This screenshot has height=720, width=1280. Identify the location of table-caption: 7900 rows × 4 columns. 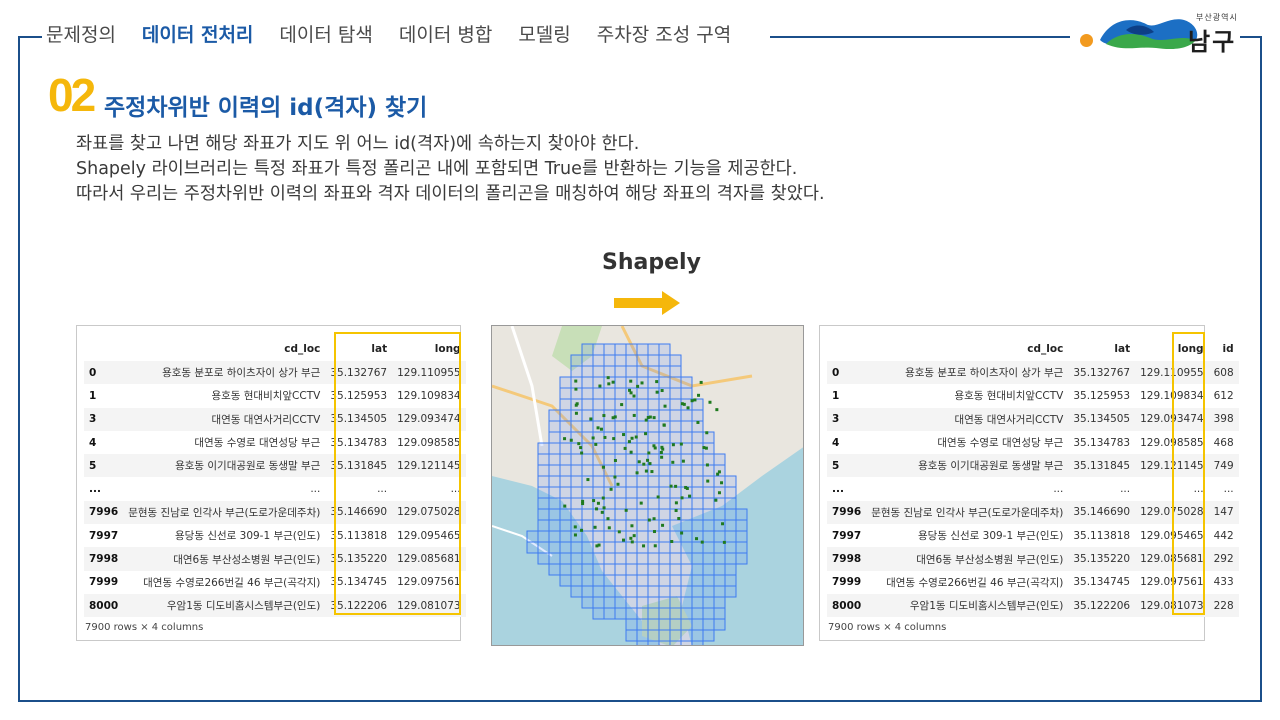
(887, 627).